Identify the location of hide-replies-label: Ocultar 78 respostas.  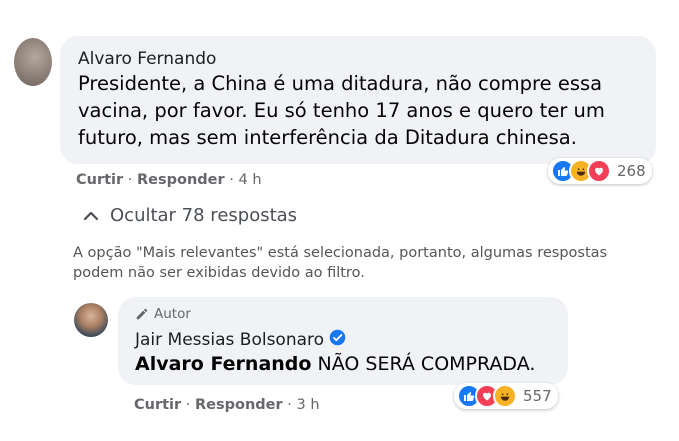
(204, 215).